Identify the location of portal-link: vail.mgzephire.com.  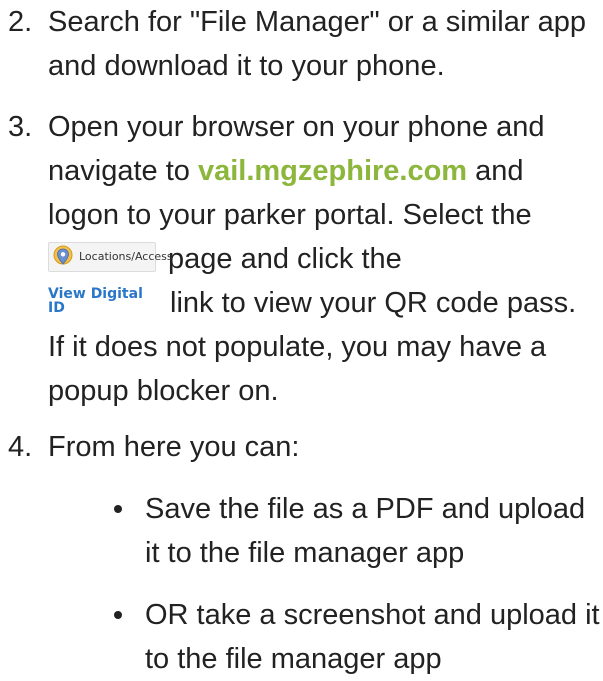
(332, 171).